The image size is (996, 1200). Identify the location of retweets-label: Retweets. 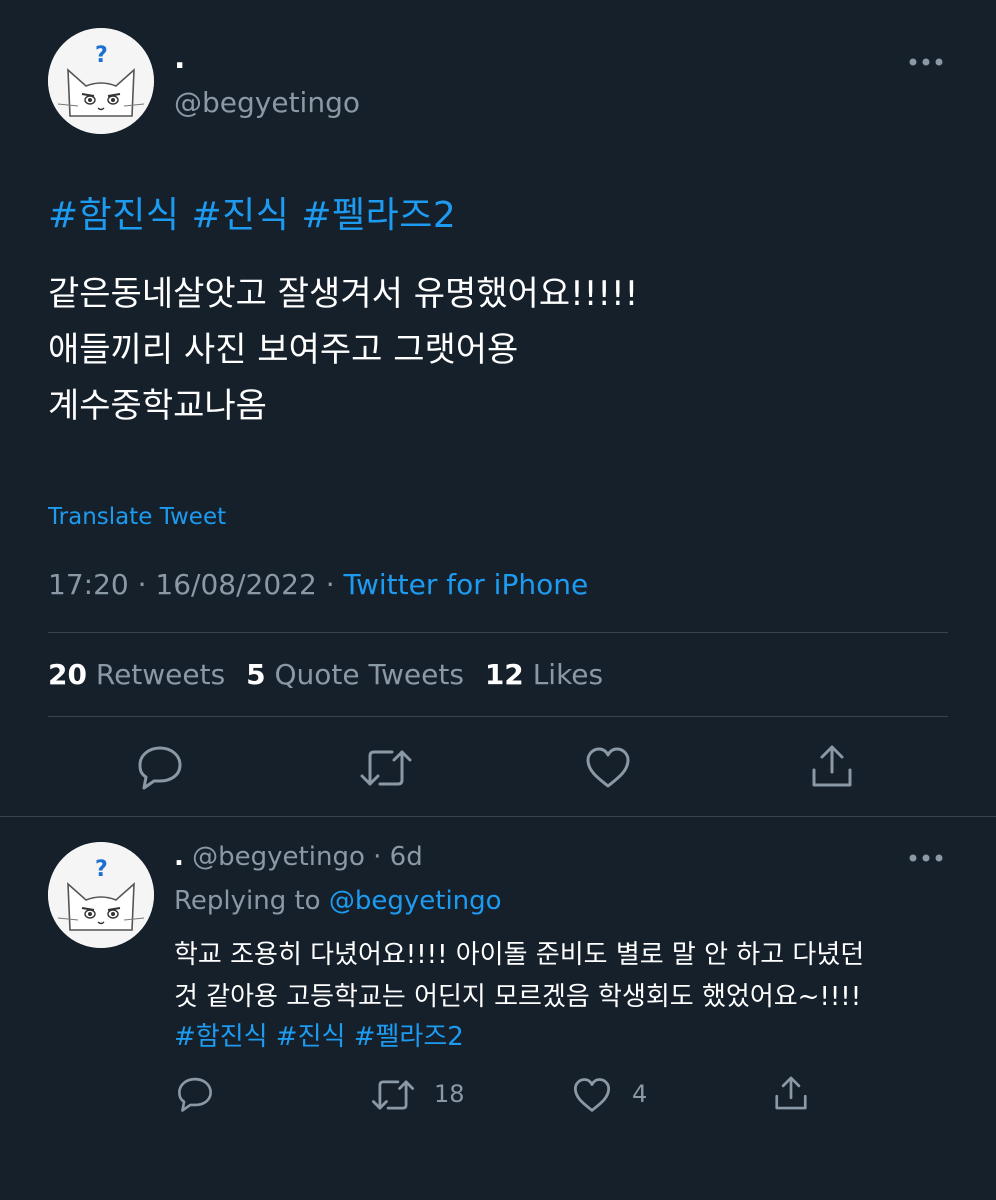
(160, 674).